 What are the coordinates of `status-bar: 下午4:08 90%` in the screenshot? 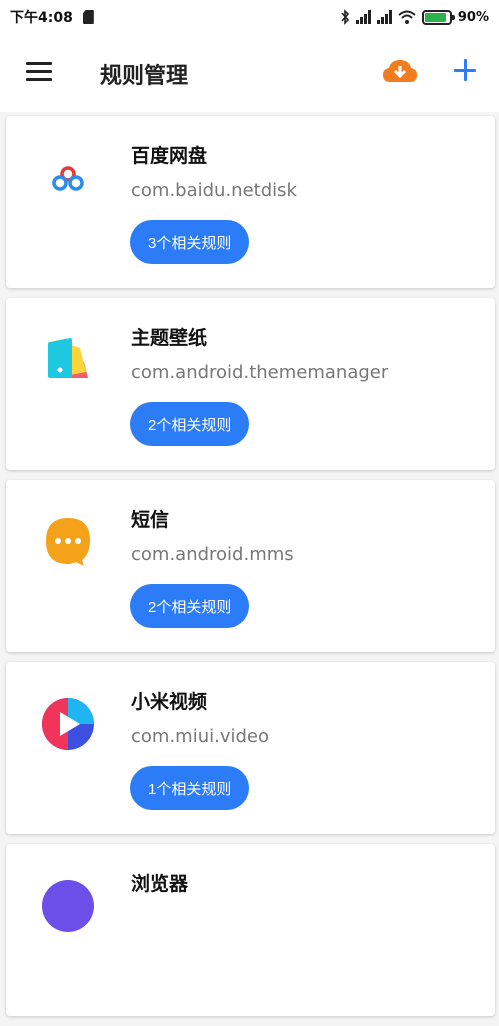 It's located at (249, 17).